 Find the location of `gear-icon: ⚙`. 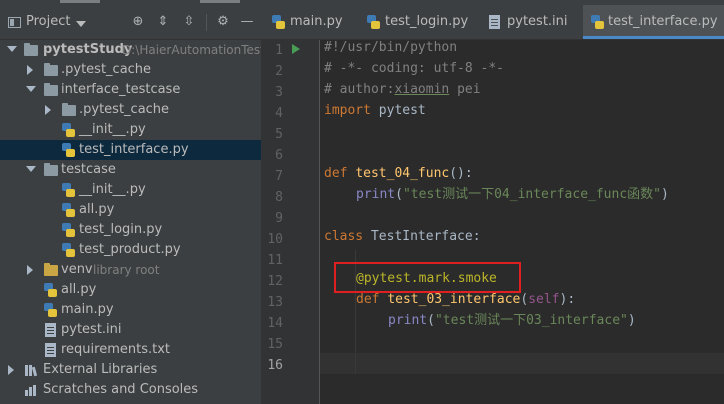

gear-icon: ⚙ is located at coordinates (223, 22).